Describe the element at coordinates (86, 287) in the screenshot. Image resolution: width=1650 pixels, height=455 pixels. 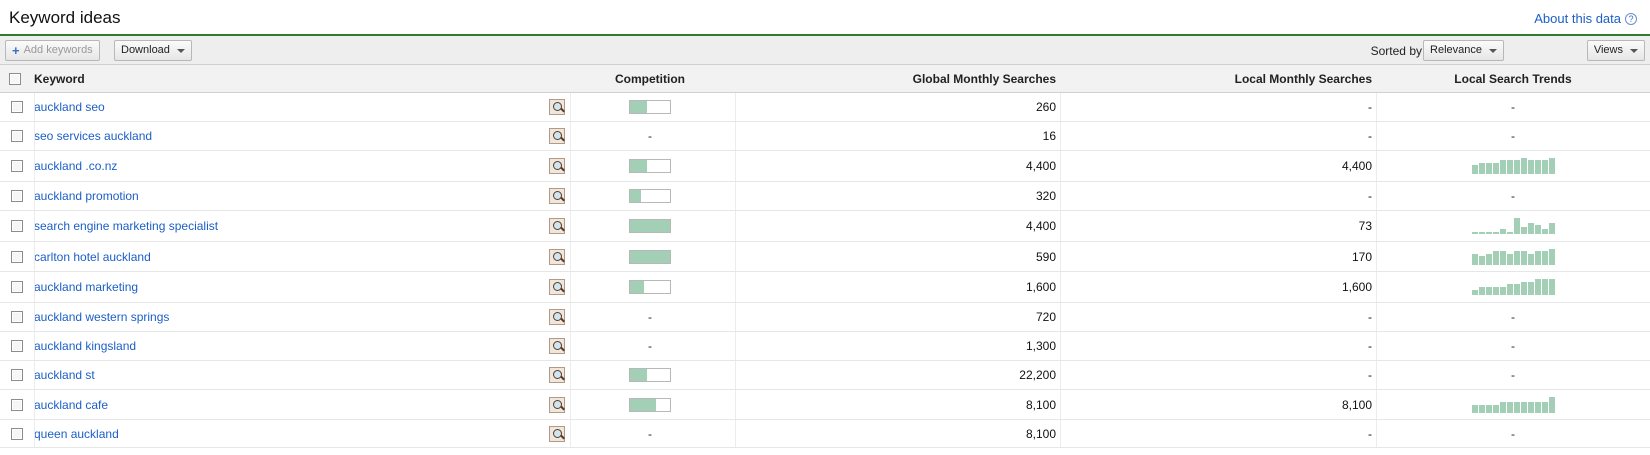
I see `keyword-link: auckland marketing` at that location.